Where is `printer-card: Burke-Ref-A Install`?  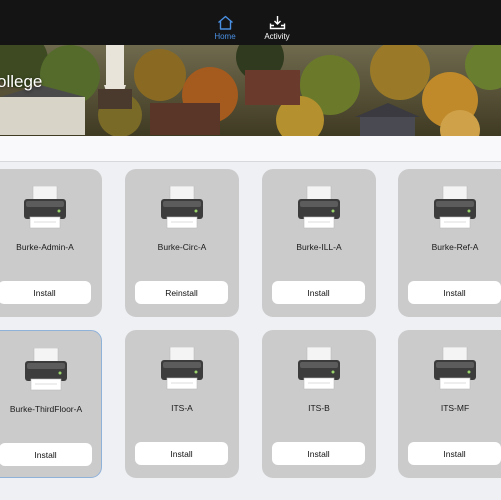 printer-card: Burke-Ref-A Install is located at coordinates (449, 243).